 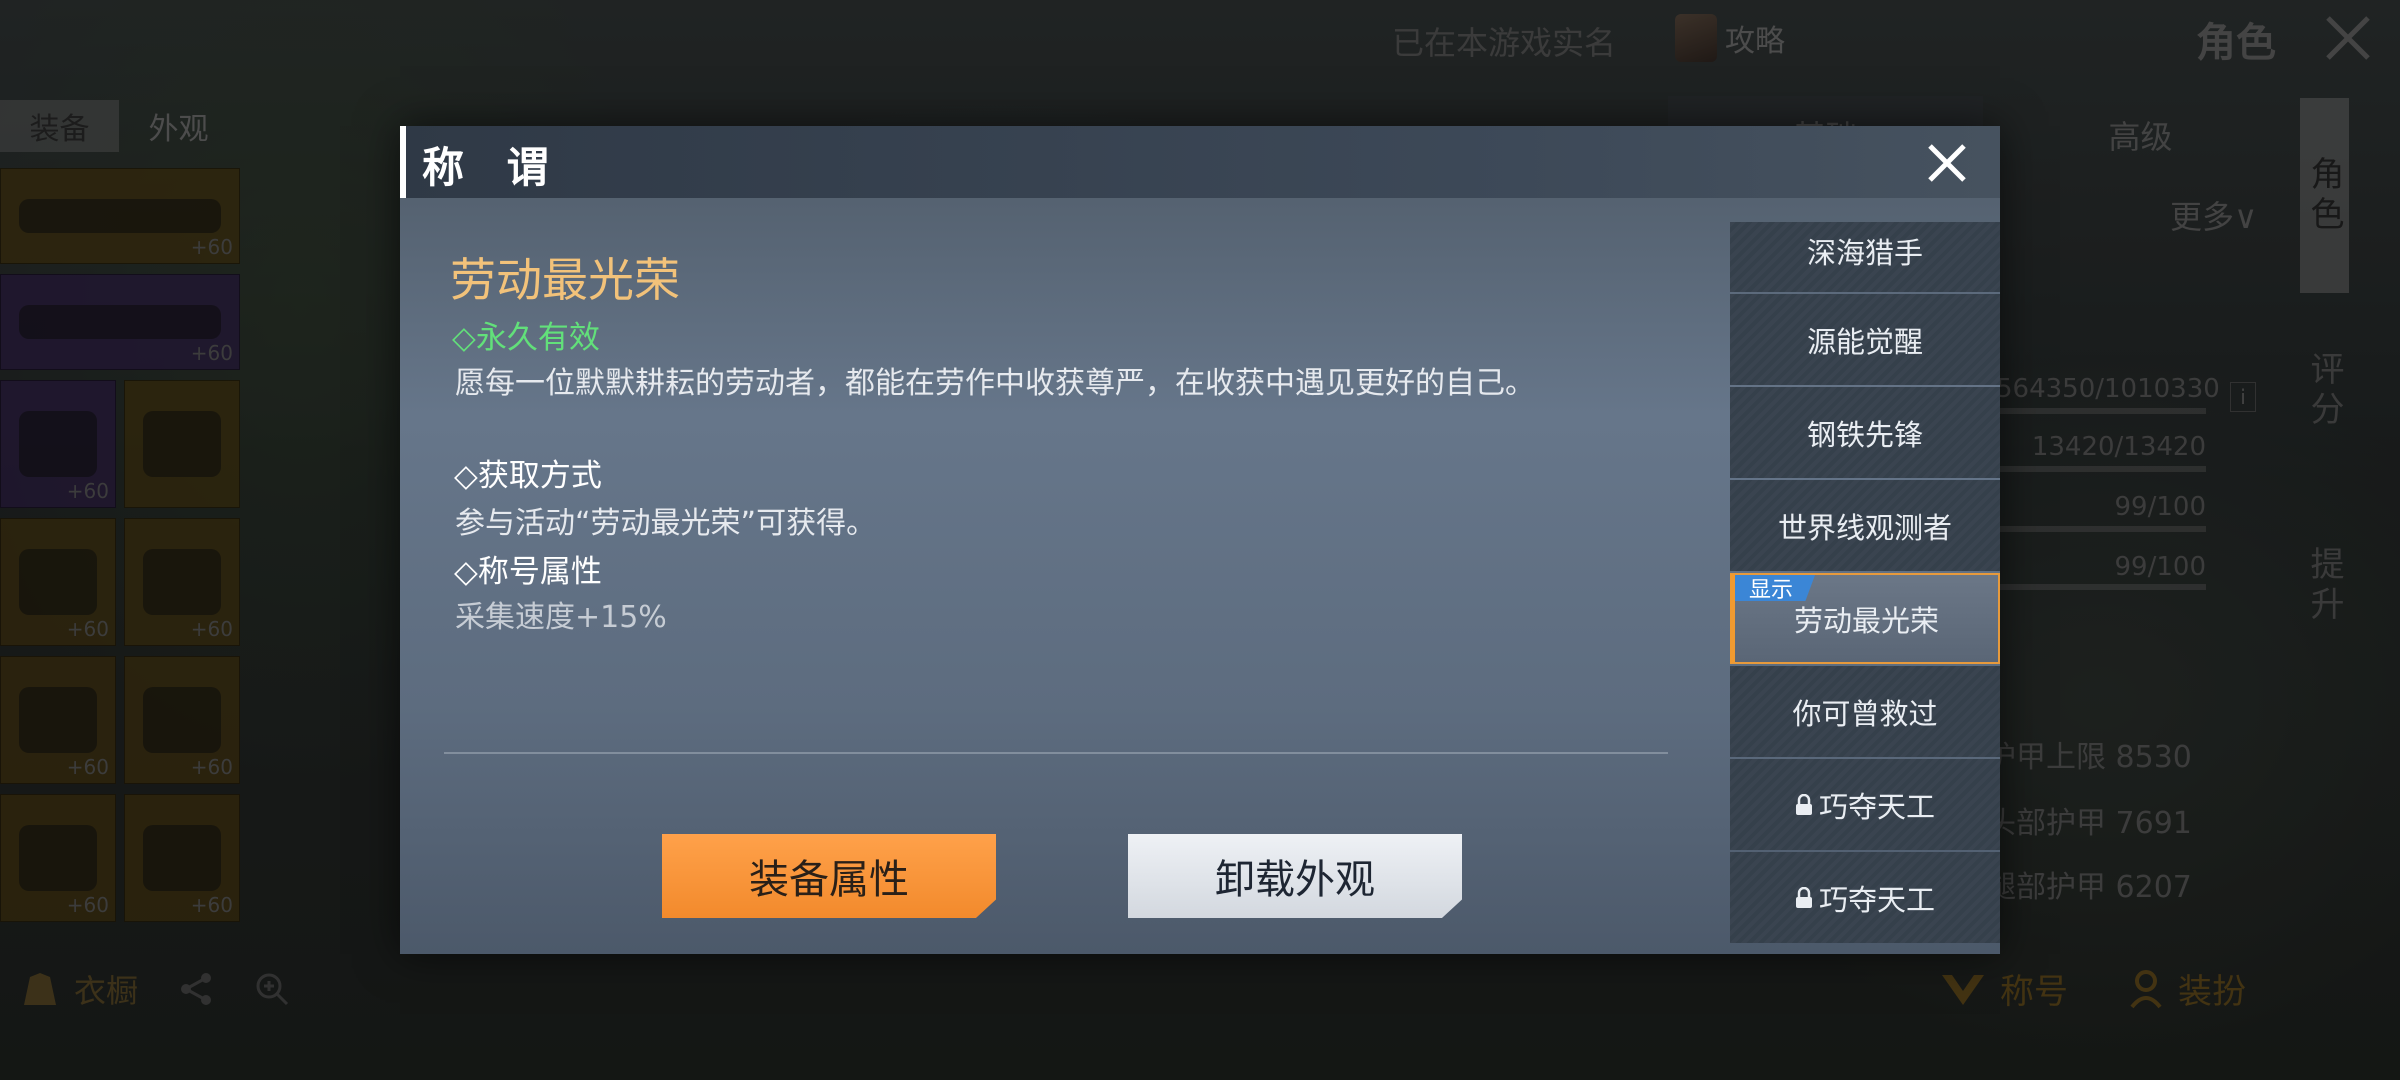 What do you see at coordinates (492, 167) in the screenshot?
I see `dialog-title: 称 谓` at bounding box center [492, 167].